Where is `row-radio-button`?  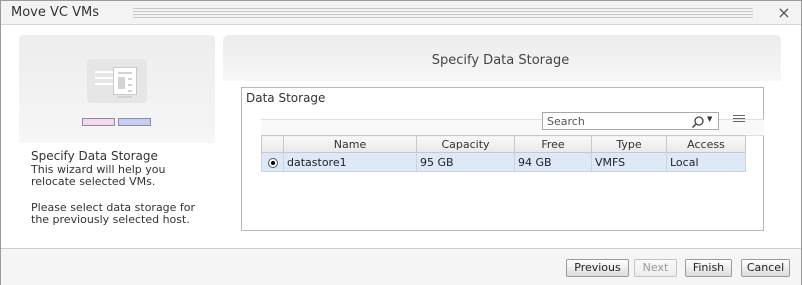 row-radio-button is located at coordinates (272, 162).